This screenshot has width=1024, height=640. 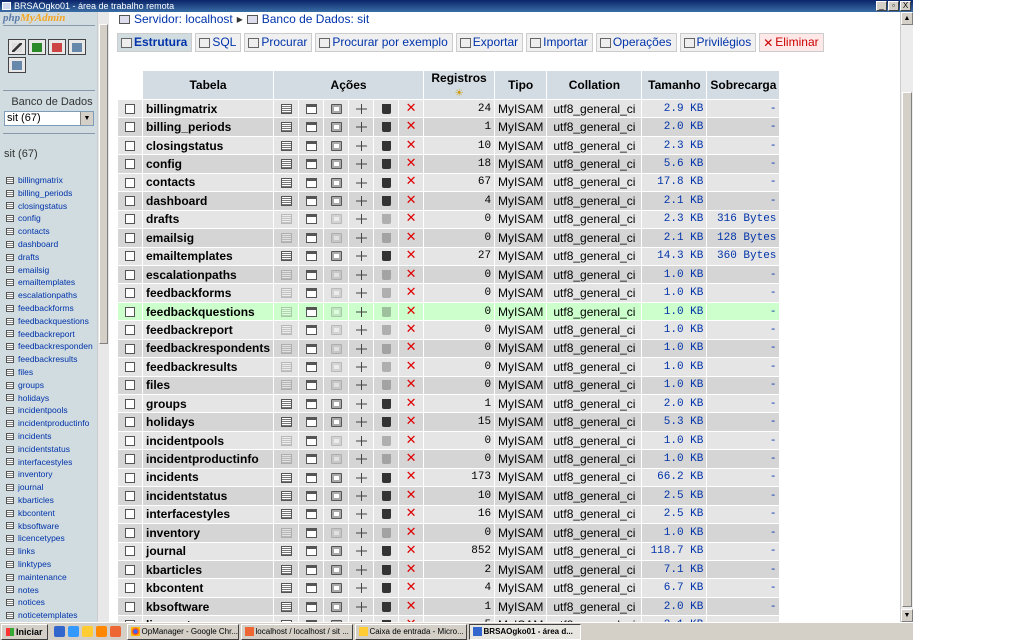 What do you see at coordinates (56, 615) in the screenshot?
I see `sidebar-table-link: noticetemplates` at bounding box center [56, 615].